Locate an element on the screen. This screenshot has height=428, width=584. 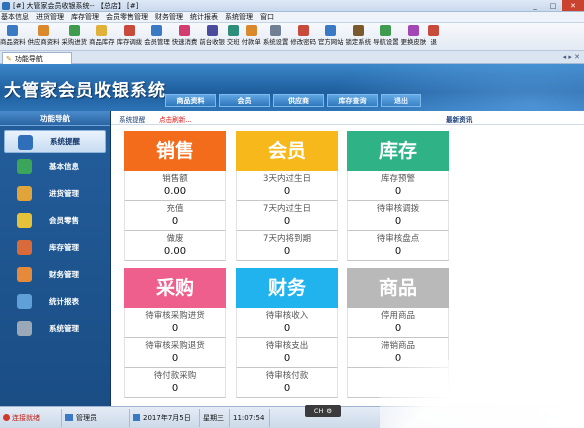
header-nav-exit: 退出 is located at coordinates (401, 100).